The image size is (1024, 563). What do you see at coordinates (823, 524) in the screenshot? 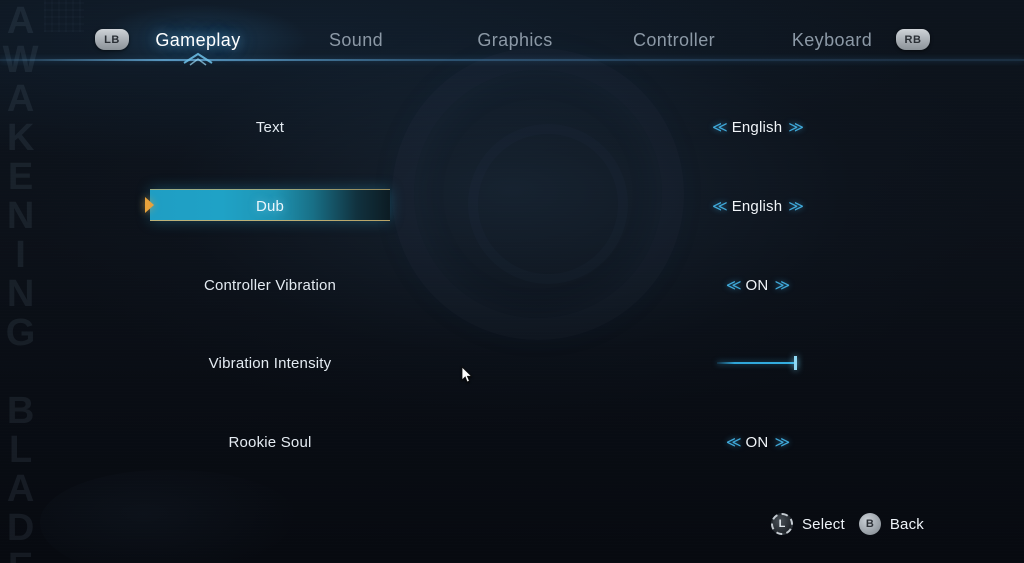
I see `prompt-label-select: Select` at bounding box center [823, 524].